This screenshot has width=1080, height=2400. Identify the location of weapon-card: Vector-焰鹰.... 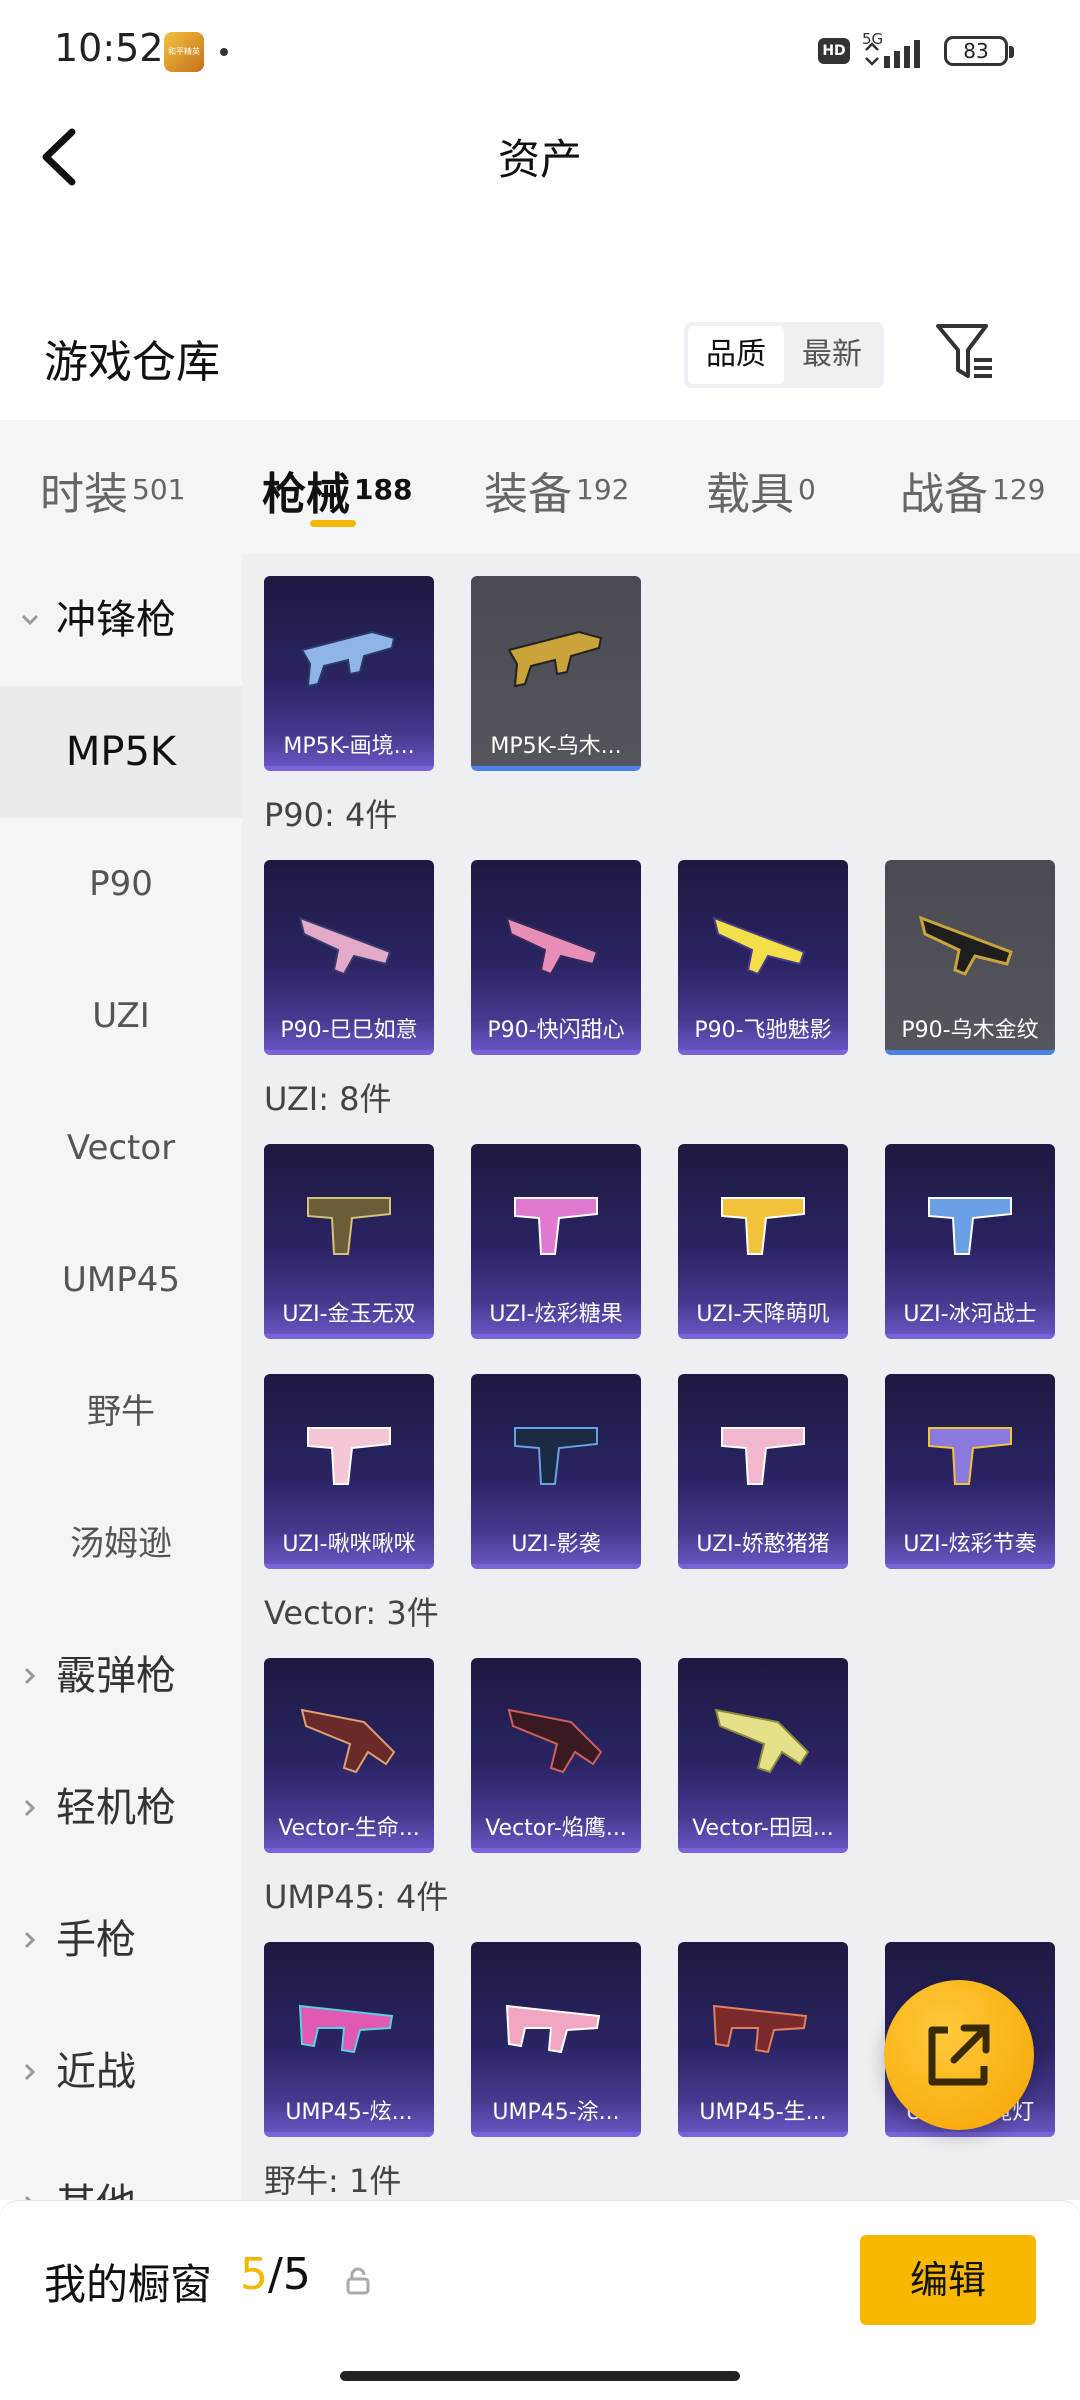
(556, 1755).